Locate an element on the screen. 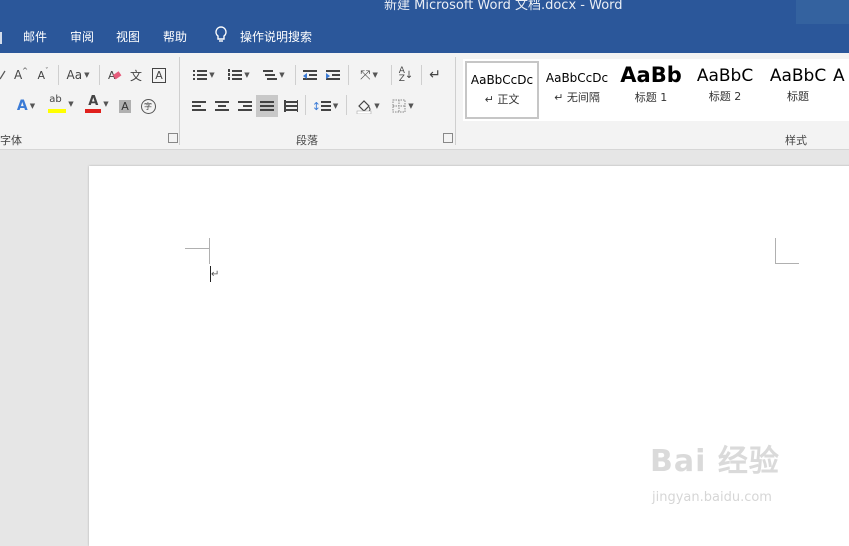  margin-corner-tr-v is located at coordinates (775, 251).